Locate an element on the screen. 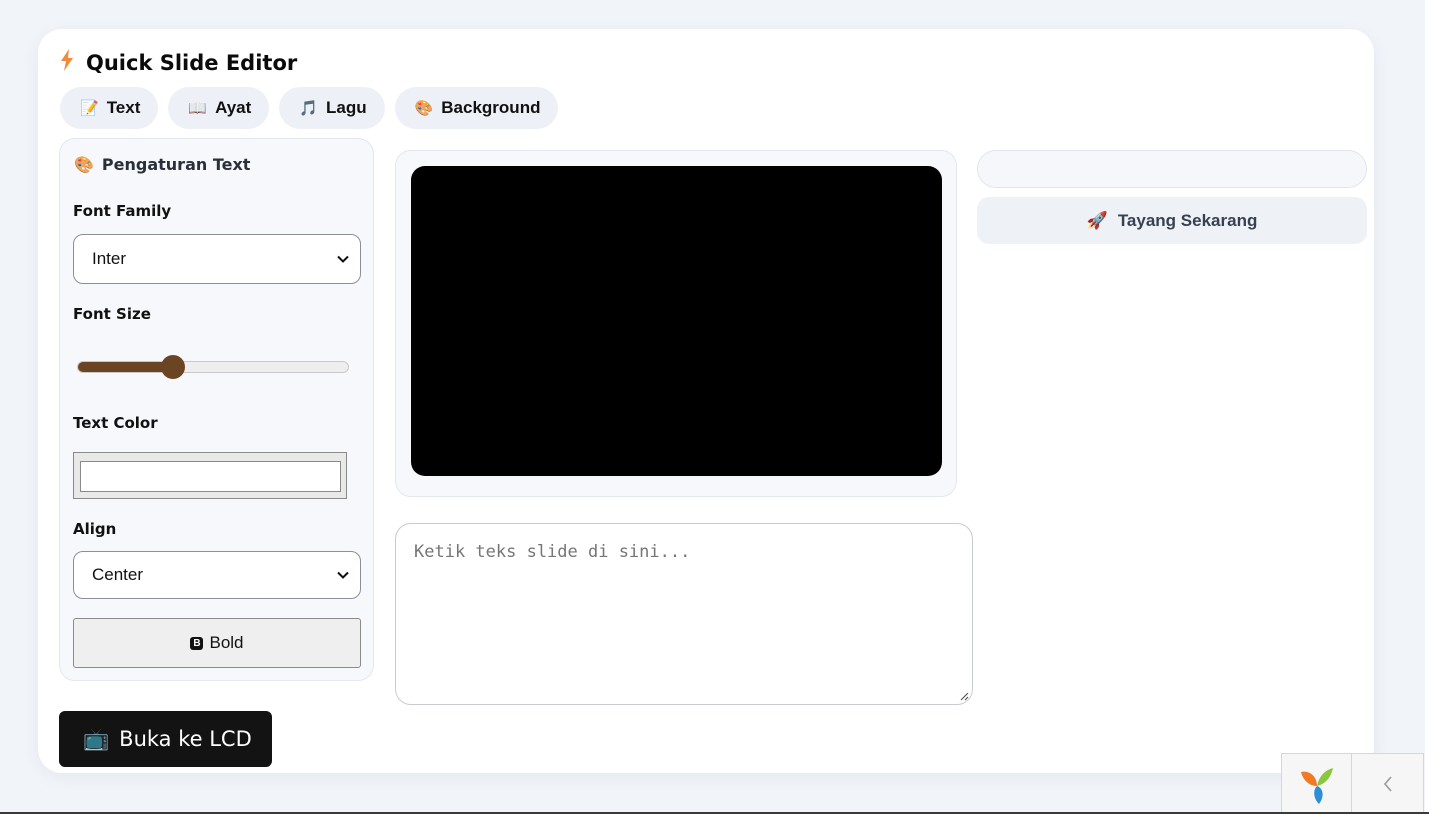  tab-label: Lagu is located at coordinates (346, 107).